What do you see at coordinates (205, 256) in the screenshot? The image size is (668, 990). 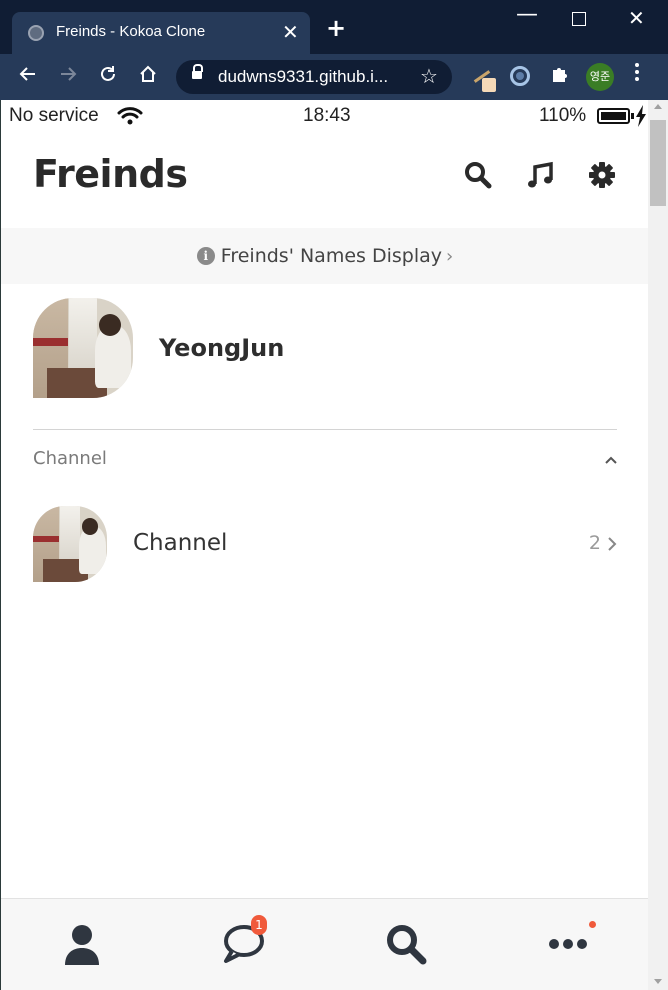 I see `info-icon: i` at bounding box center [205, 256].